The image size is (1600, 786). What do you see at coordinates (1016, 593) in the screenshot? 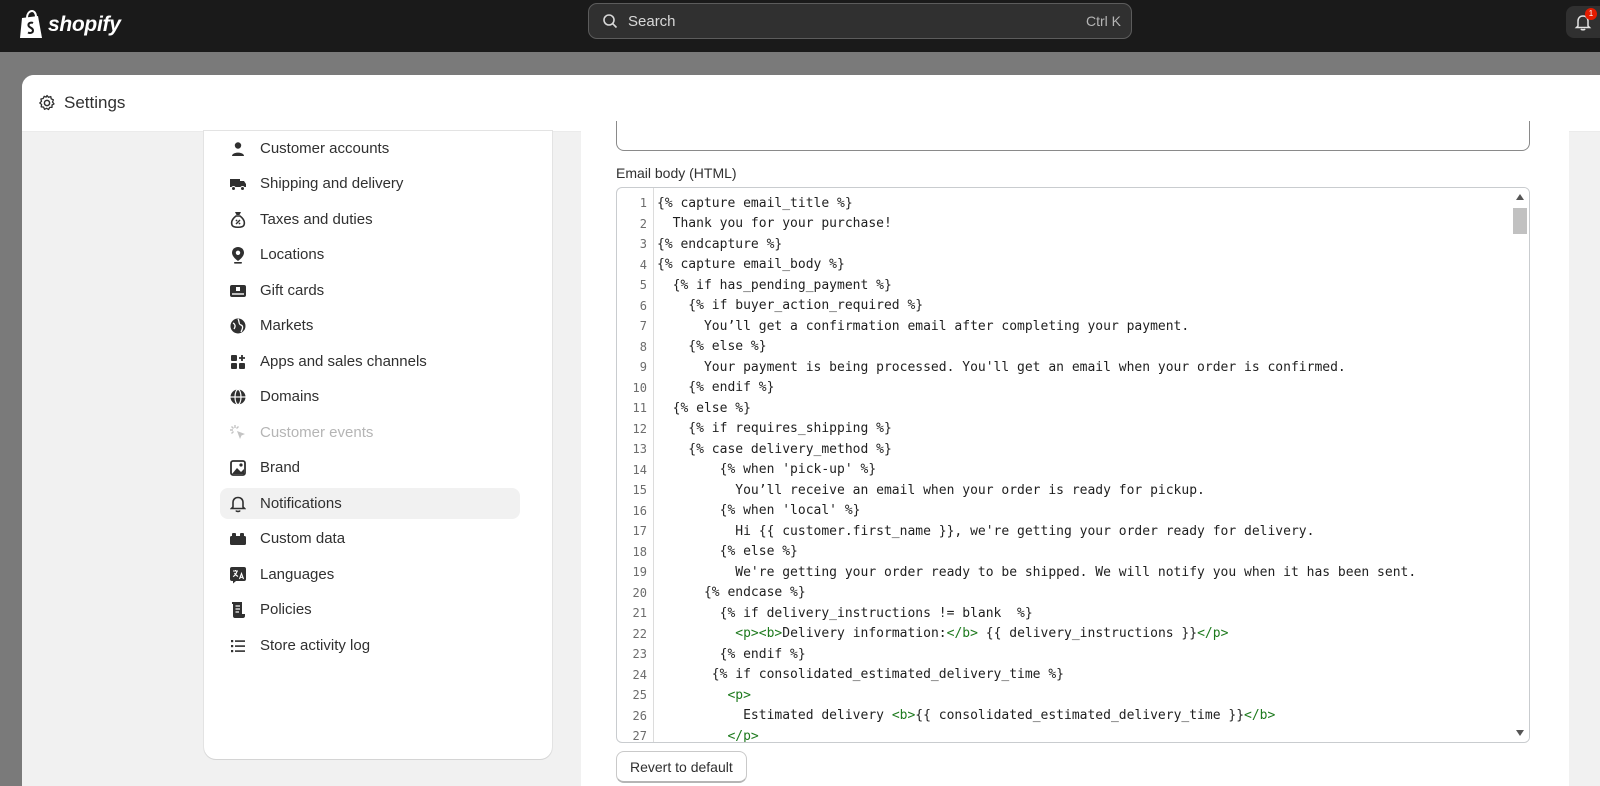
I see `code-line: 20 {% endcase %}` at bounding box center [1016, 593].